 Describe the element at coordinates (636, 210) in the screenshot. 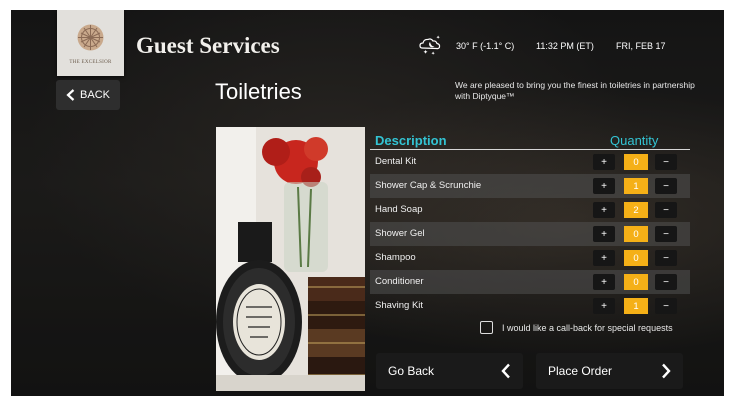

I see `quantity-value: 2` at that location.